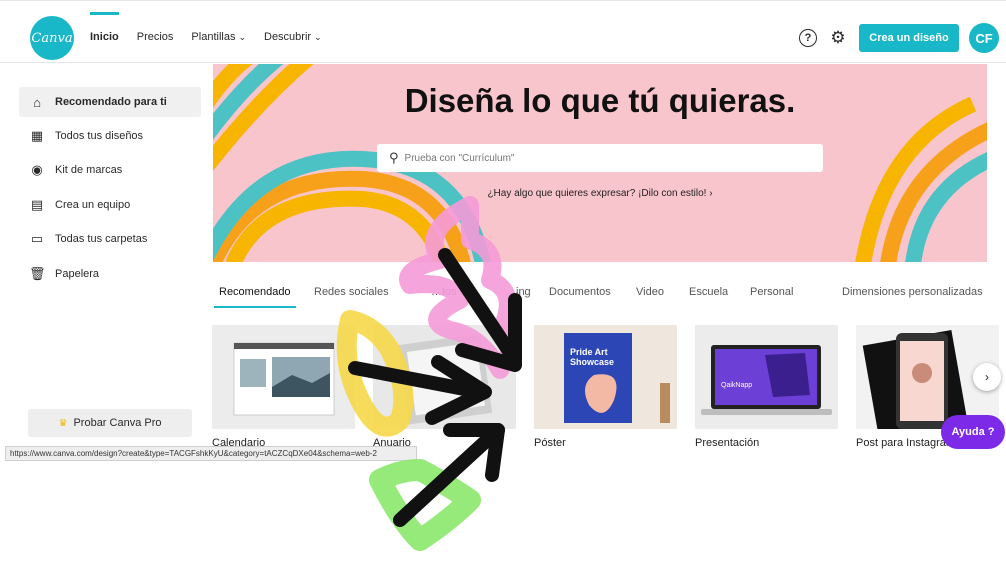  What do you see at coordinates (99, 136) in the screenshot?
I see `sidebar-item-label: Todos tus diseños` at bounding box center [99, 136].